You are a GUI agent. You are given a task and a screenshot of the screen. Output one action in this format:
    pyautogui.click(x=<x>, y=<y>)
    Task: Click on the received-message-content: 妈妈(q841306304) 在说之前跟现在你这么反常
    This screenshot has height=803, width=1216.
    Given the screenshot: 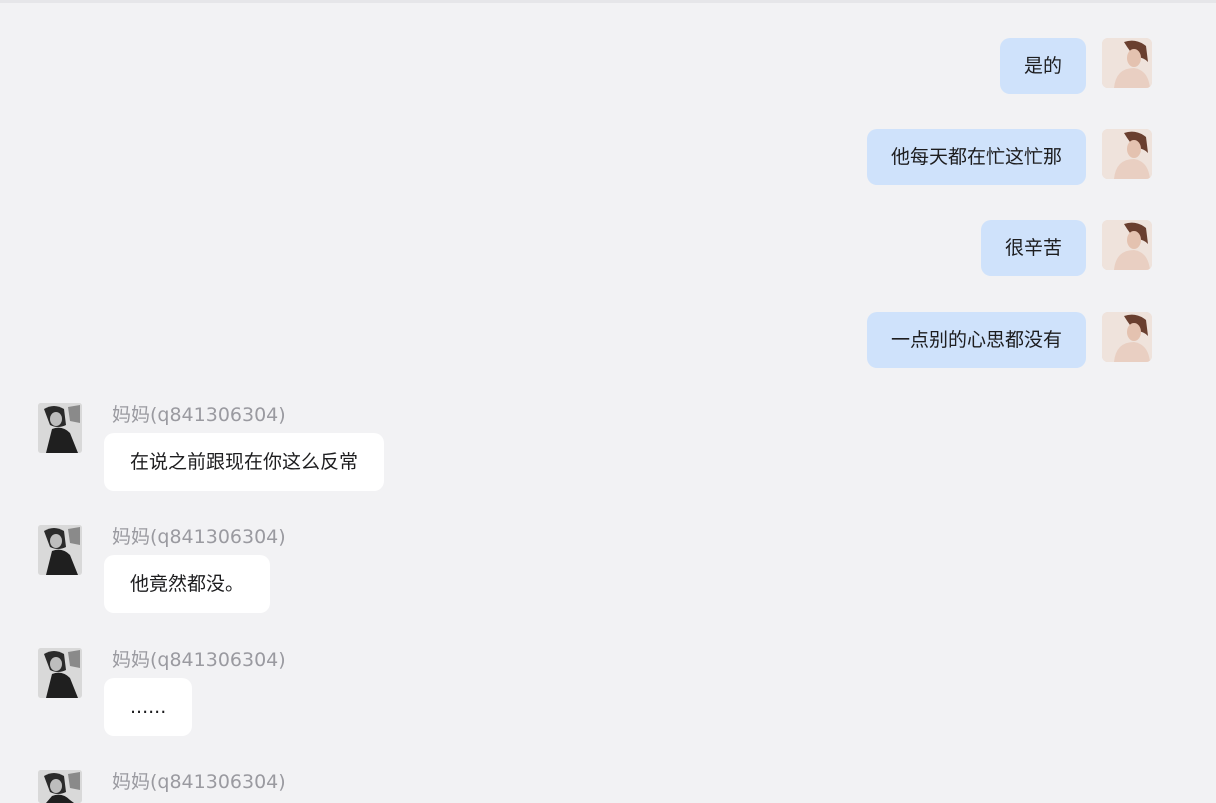 What is the action you would take?
    pyautogui.click(x=244, y=447)
    